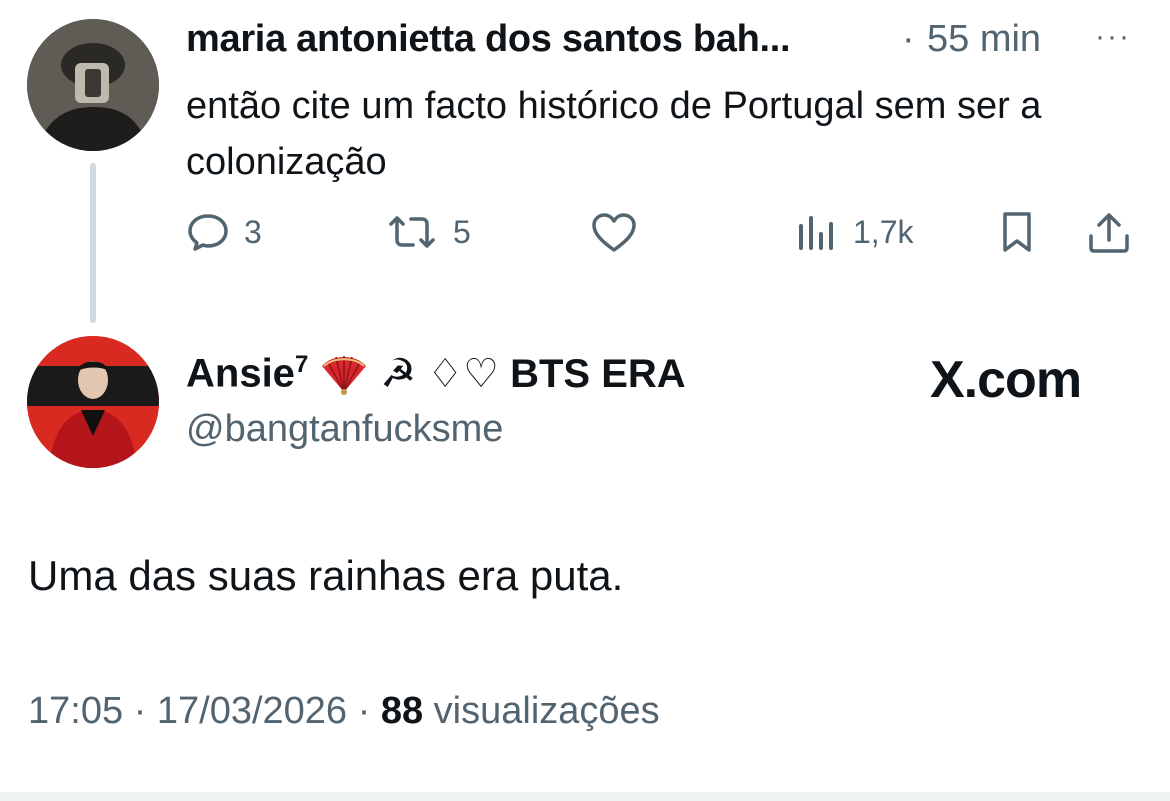  I want to click on tweet-meta: 17:05 · 17/03/2026 · 88 visualizações, so click(344, 711).